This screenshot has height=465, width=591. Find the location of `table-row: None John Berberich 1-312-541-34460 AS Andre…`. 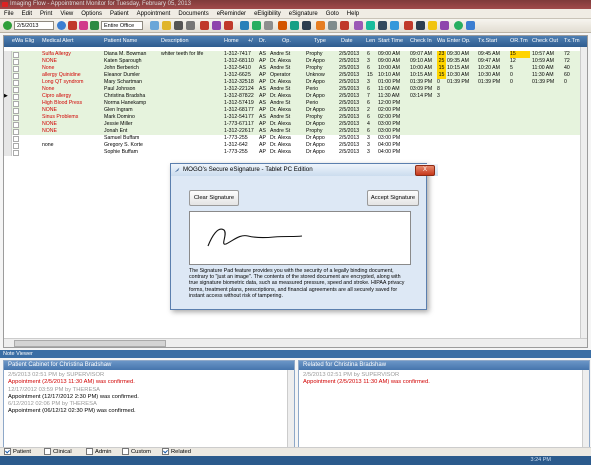

table-row: None John Berberich 1-312-541-34460 AS Andre… is located at coordinates (295, 68).